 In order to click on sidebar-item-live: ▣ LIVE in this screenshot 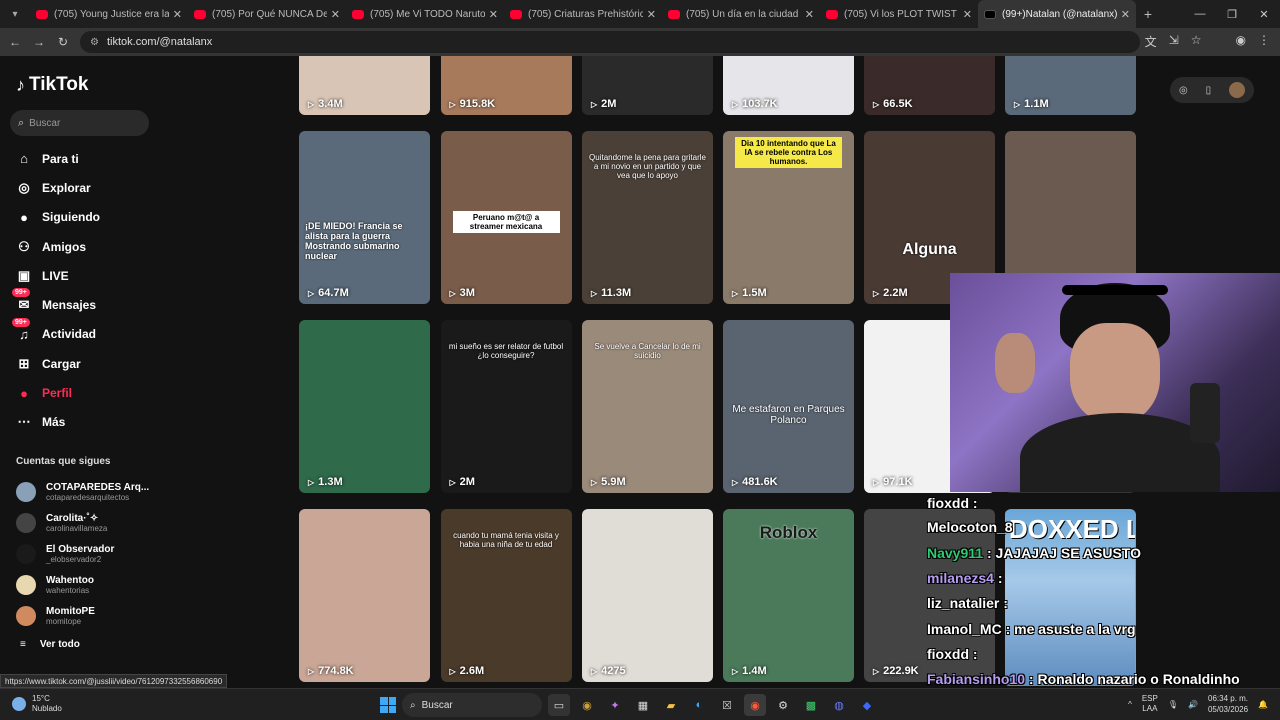, I will do `click(57, 275)`.